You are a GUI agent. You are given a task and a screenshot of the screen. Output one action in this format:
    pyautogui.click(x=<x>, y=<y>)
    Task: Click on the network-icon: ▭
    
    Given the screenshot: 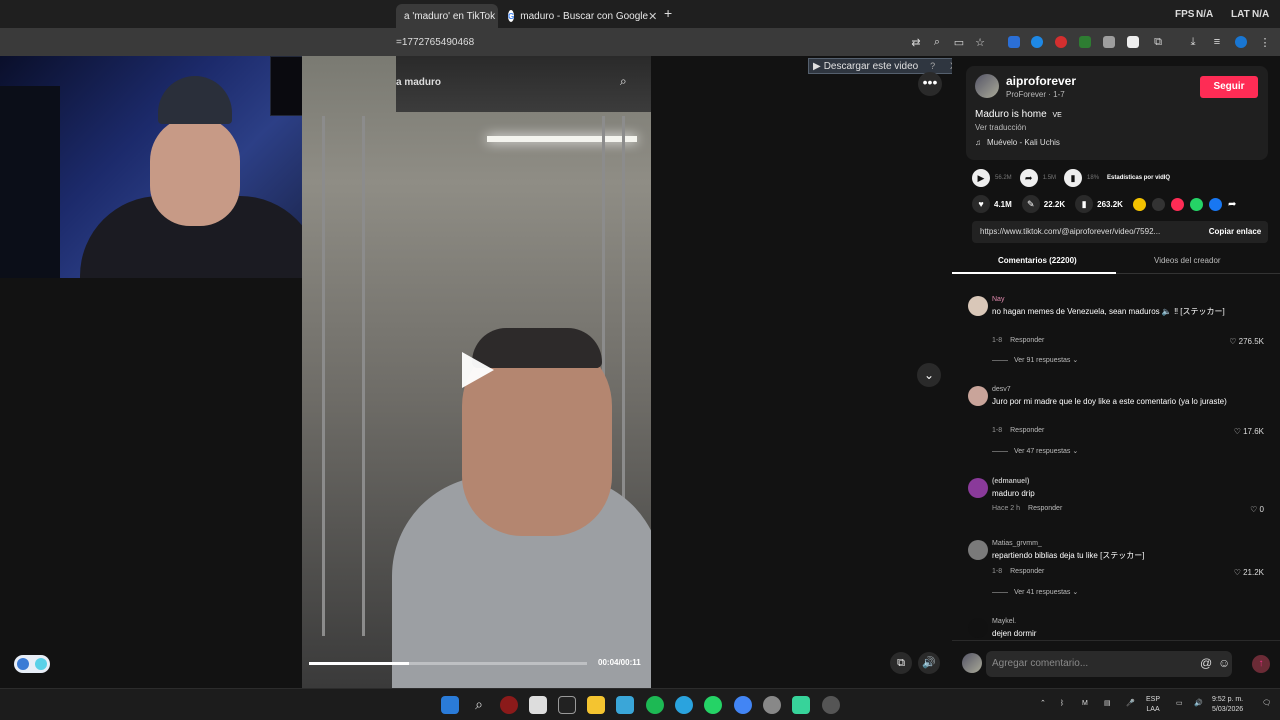 What is the action you would take?
    pyautogui.click(x=1179, y=704)
    